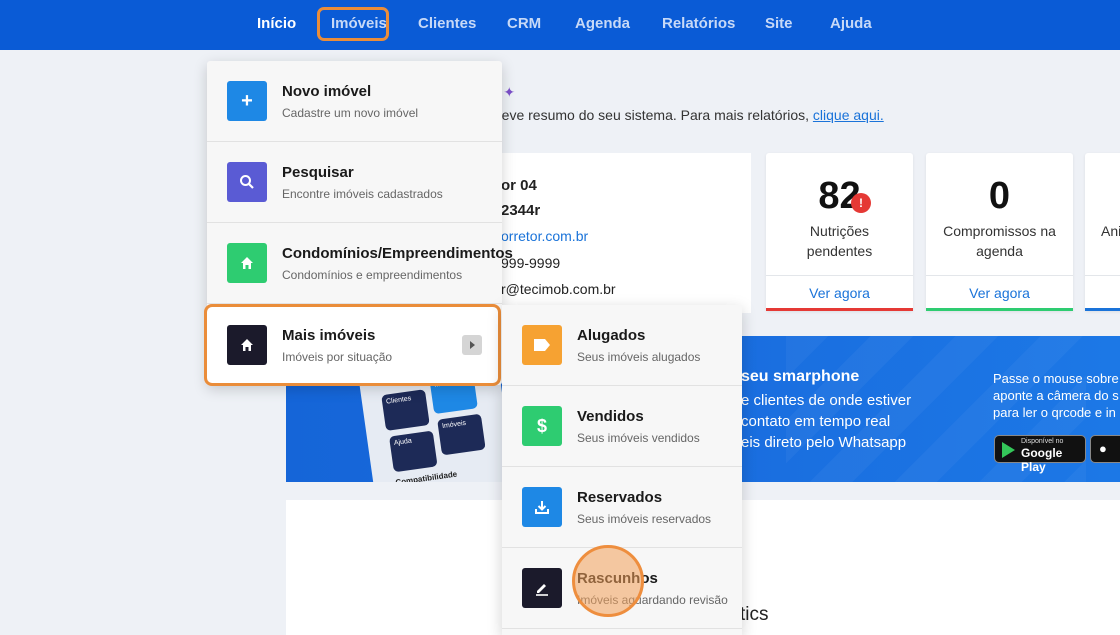 The image size is (1120, 635). What do you see at coordinates (608, 581) in the screenshot?
I see `click-indicator` at bounding box center [608, 581].